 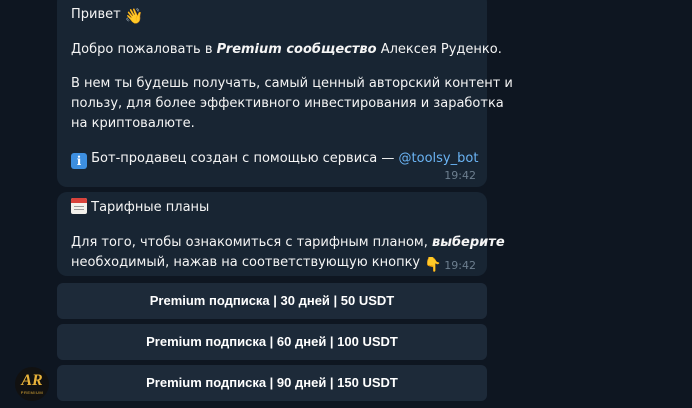 What do you see at coordinates (150, 207) in the screenshot?
I see `tariffs-heading-text: Тарифные планы` at bounding box center [150, 207].